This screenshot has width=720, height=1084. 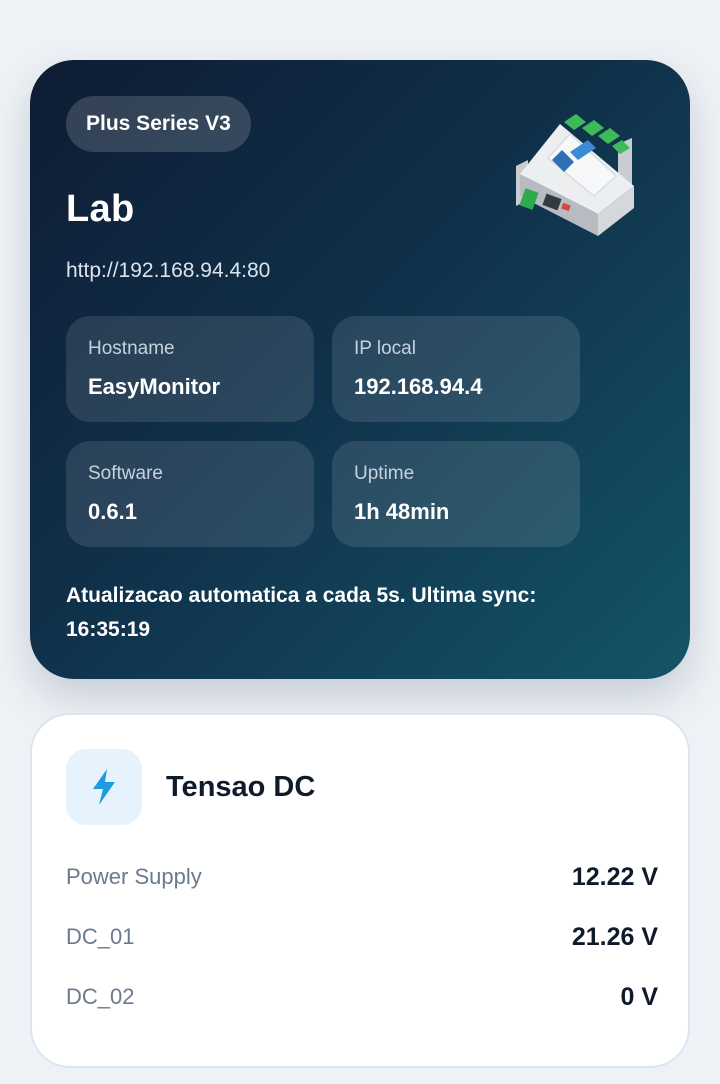 I want to click on info-value: 0.6.1, so click(x=112, y=511).